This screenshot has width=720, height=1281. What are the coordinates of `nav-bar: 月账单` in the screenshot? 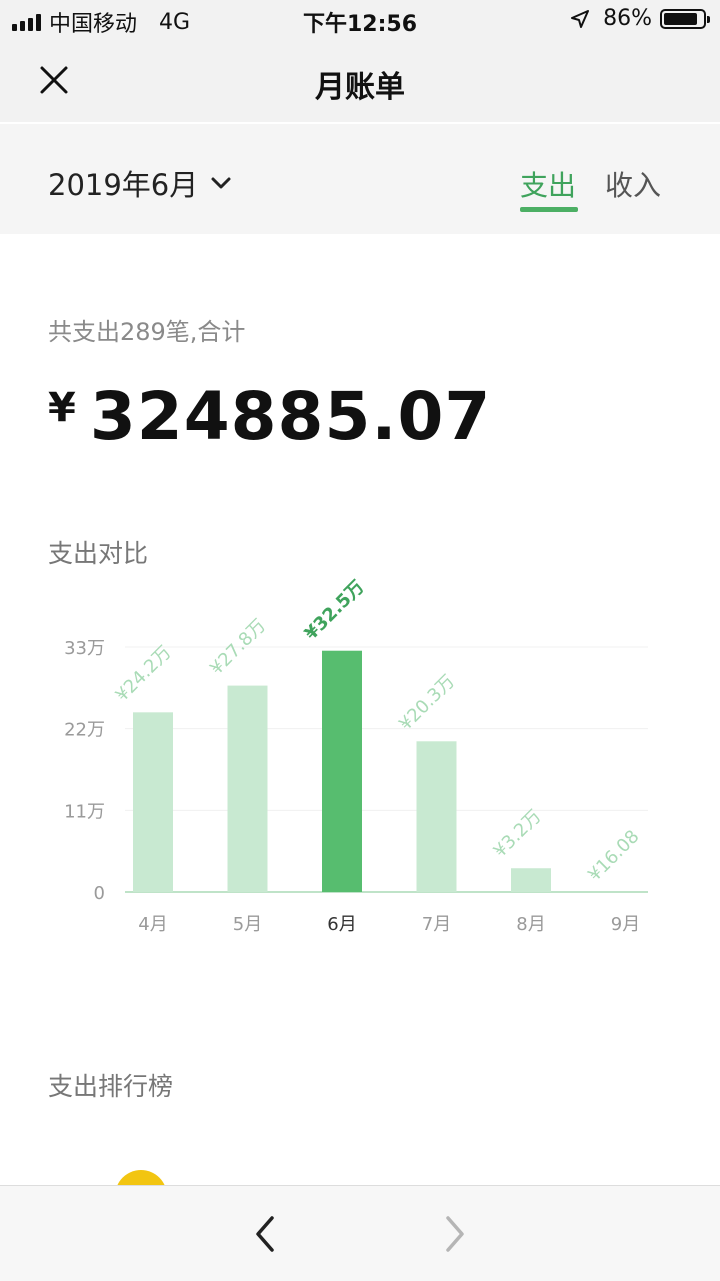 It's located at (360, 81).